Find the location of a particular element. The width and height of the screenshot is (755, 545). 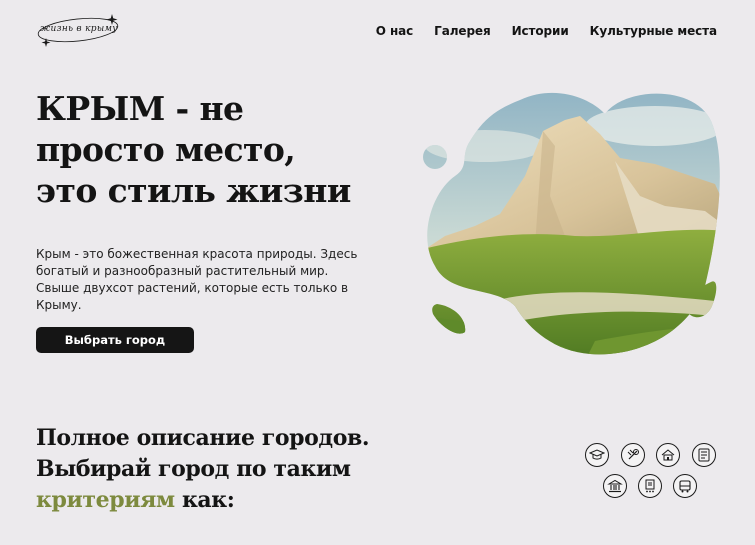

hero-title-line-2: просто место, is located at coordinates (166, 149).